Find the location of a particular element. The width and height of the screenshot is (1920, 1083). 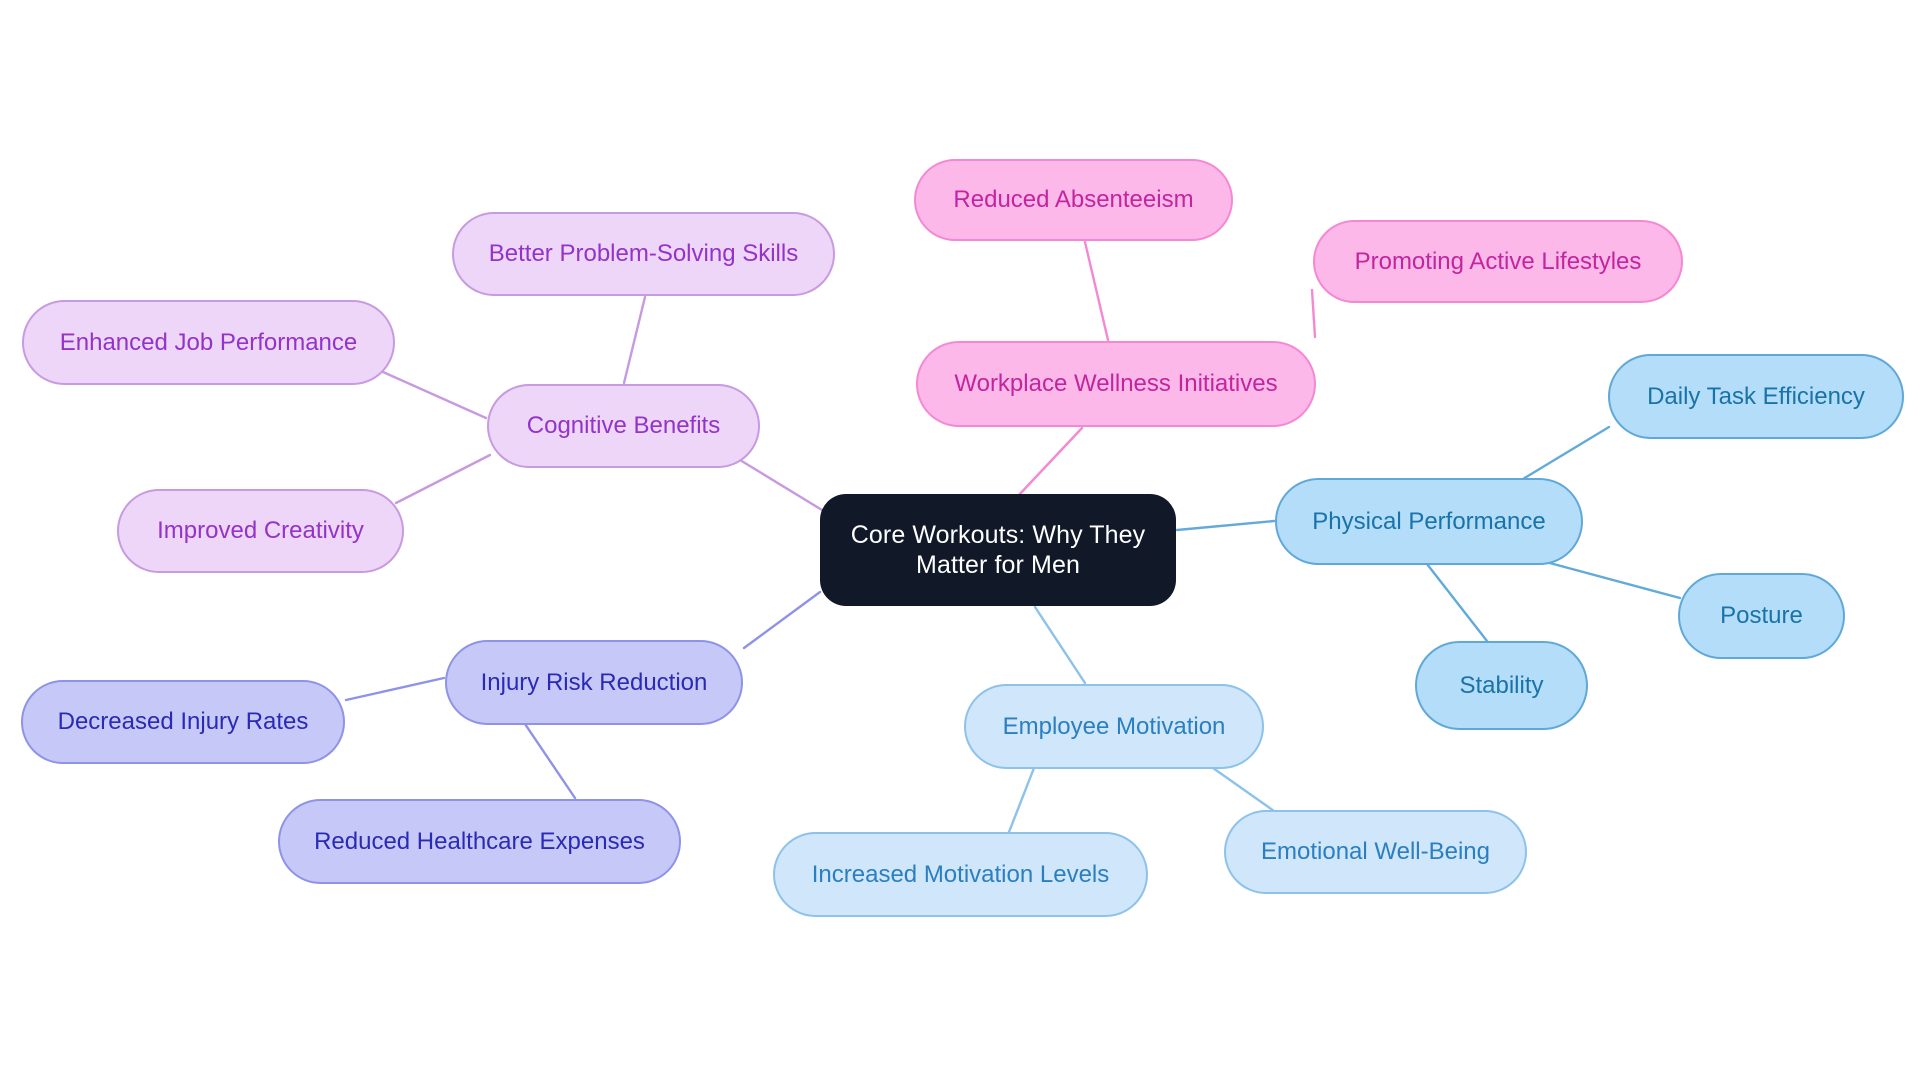

edge-injury-risk-reduction-to-reduced-healthcare-expenses is located at coordinates (550, 761).